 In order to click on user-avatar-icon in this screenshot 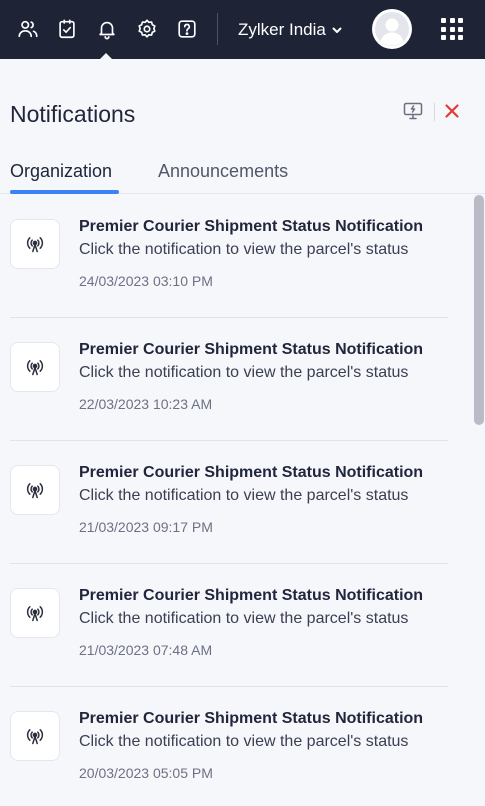, I will do `click(392, 29)`.